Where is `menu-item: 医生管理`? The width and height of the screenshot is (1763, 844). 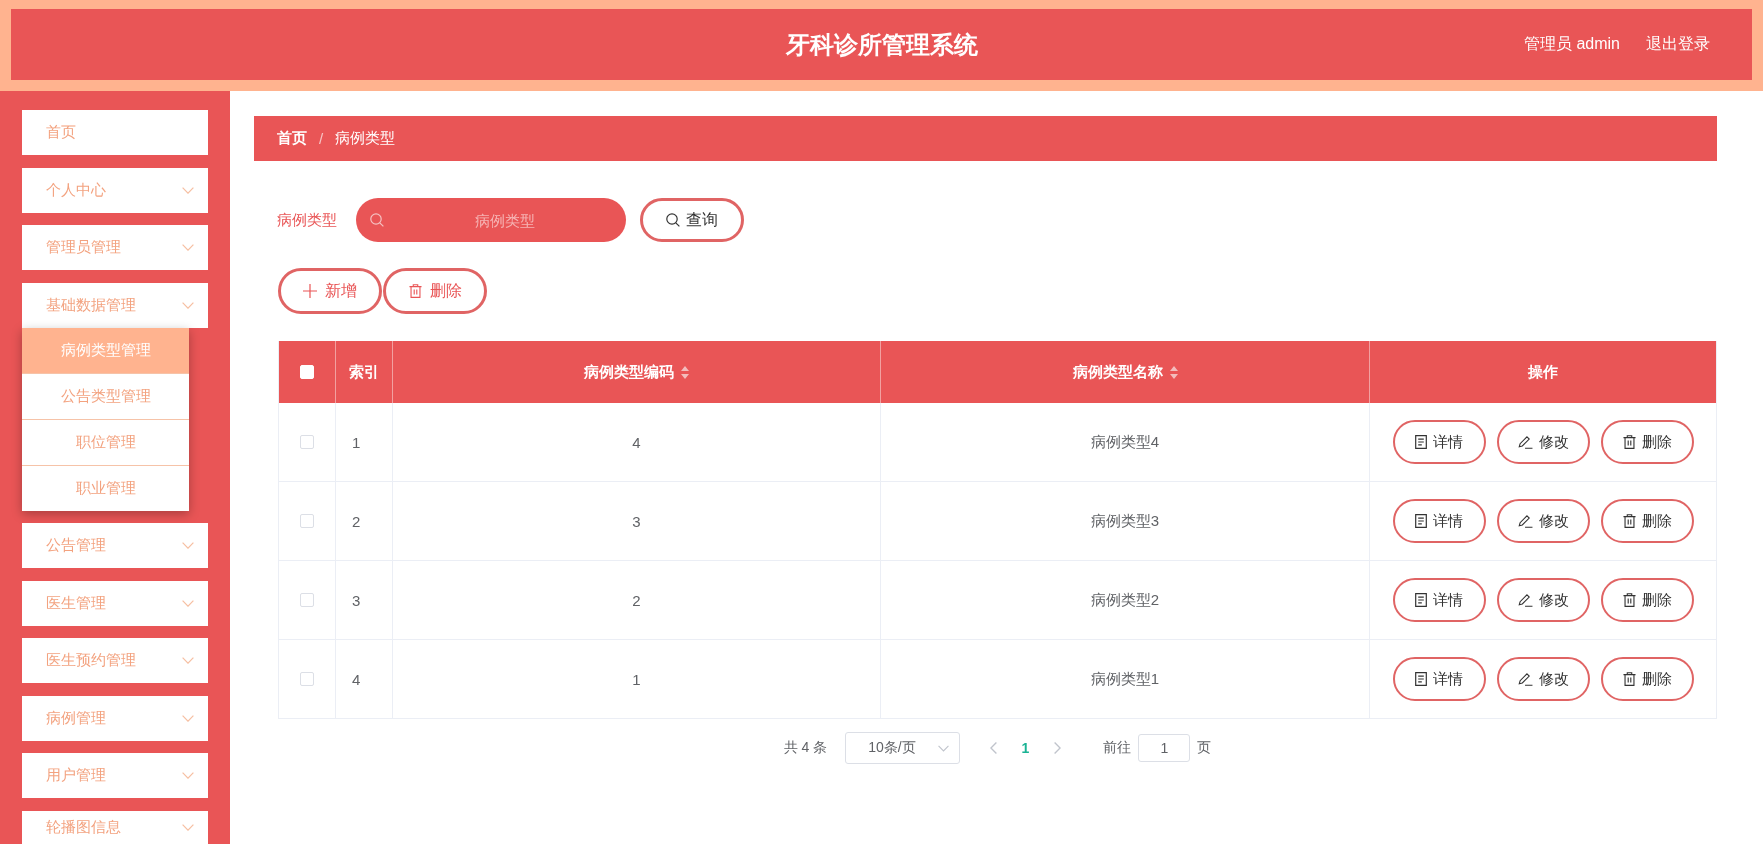 menu-item: 医生管理 is located at coordinates (115, 603).